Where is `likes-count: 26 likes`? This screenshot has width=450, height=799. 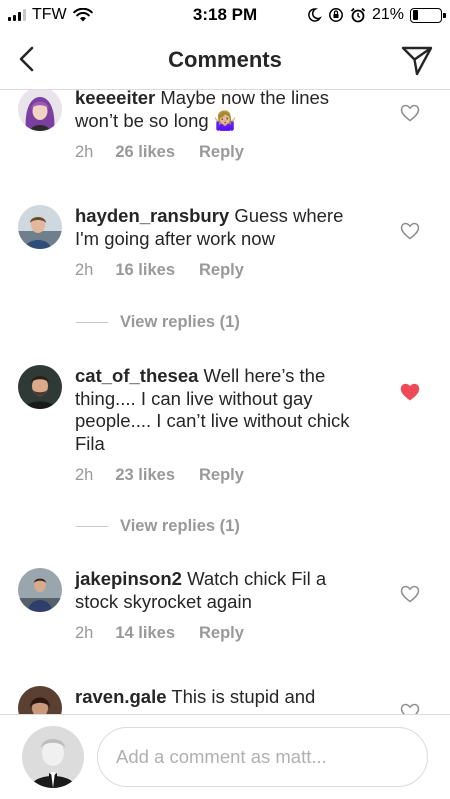 likes-count: 26 likes is located at coordinates (145, 152).